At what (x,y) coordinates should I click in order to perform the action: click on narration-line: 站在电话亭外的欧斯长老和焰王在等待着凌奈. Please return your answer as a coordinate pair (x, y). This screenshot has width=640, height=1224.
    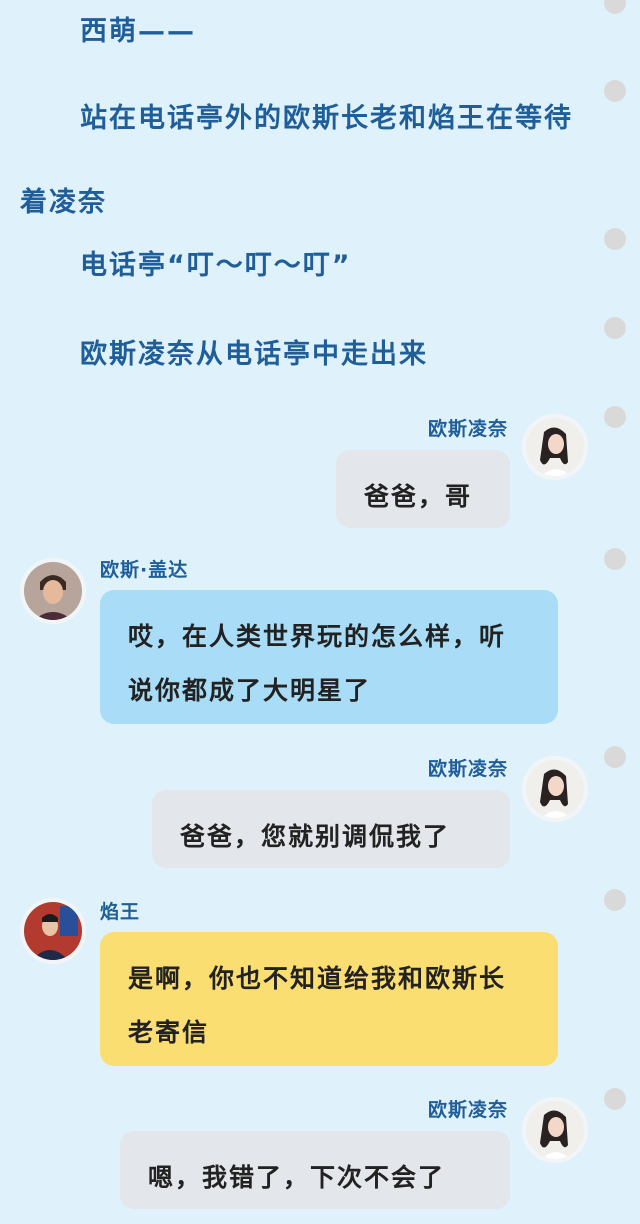
    Looking at the image, I should click on (296, 160).